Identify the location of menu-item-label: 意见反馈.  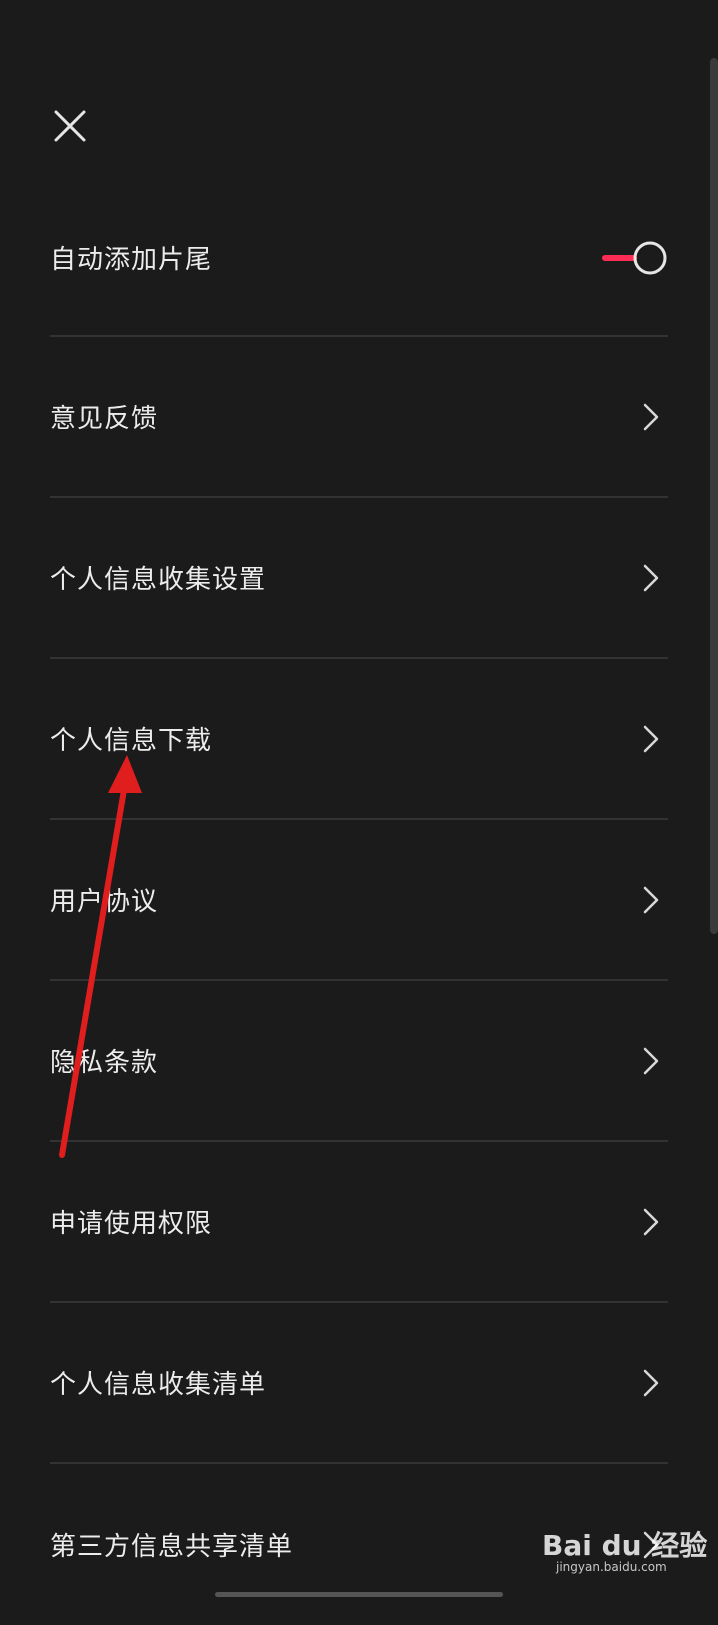
(104, 419).